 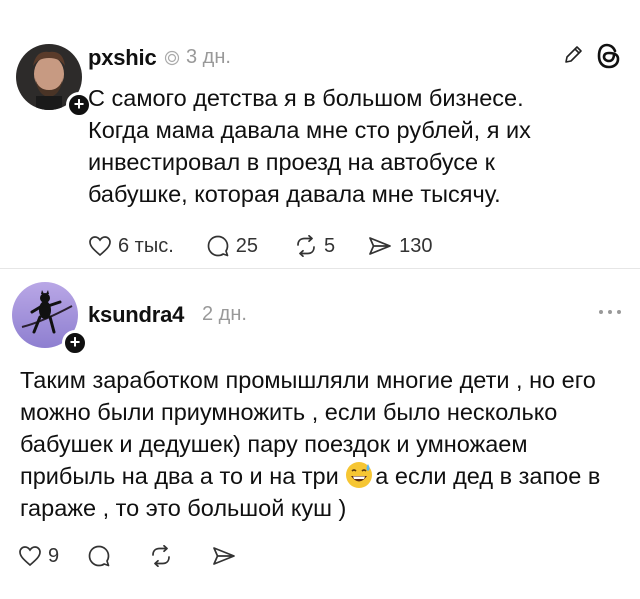 I want to click on reply-count: 25, so click(x=247, y=245).